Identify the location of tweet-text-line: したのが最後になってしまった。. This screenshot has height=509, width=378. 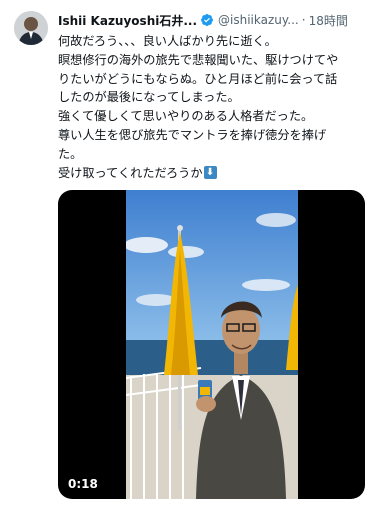
(149, 97).